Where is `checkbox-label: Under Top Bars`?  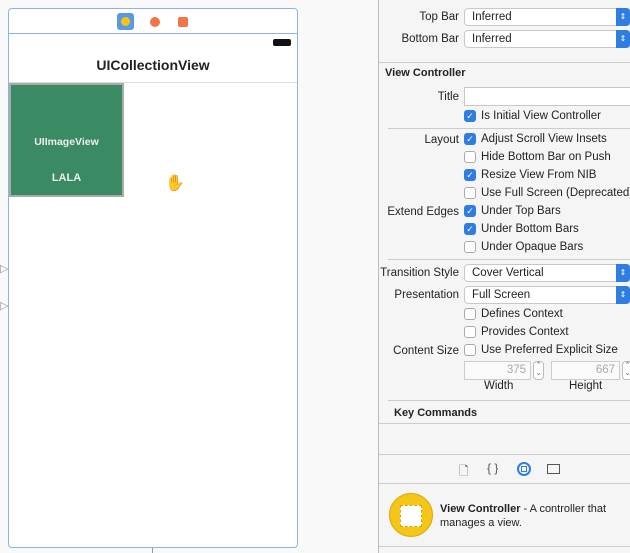
checkbox-label: Under Top Bars is located at coordinates (521, 211).